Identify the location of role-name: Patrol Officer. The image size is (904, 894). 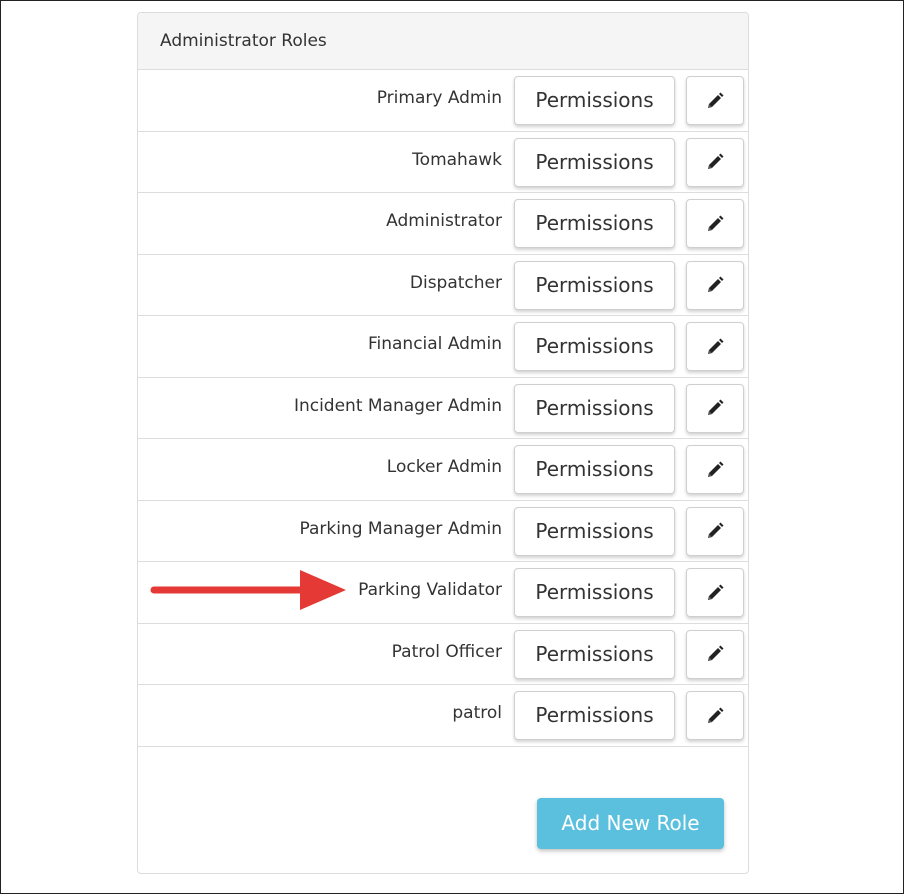
(446, 651).